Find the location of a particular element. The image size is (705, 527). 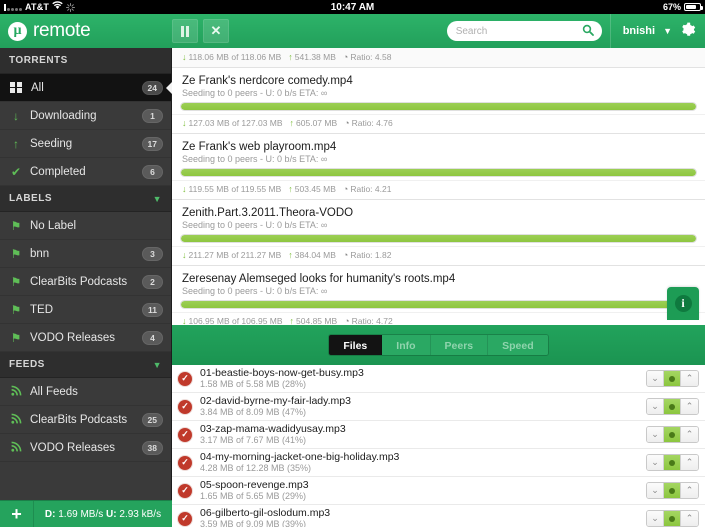

ratio-icon: ◔ is located at coordinates (345, 255).